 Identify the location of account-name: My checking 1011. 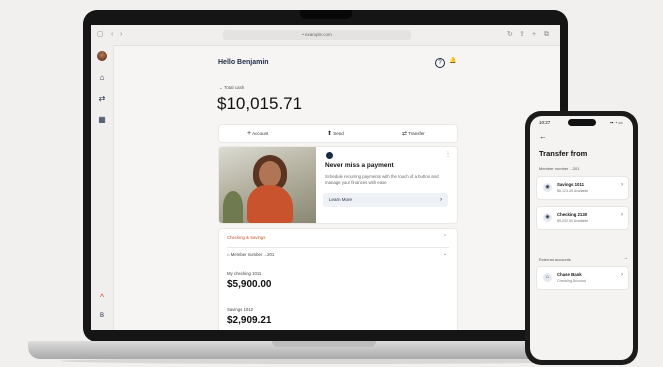
(244, 273).